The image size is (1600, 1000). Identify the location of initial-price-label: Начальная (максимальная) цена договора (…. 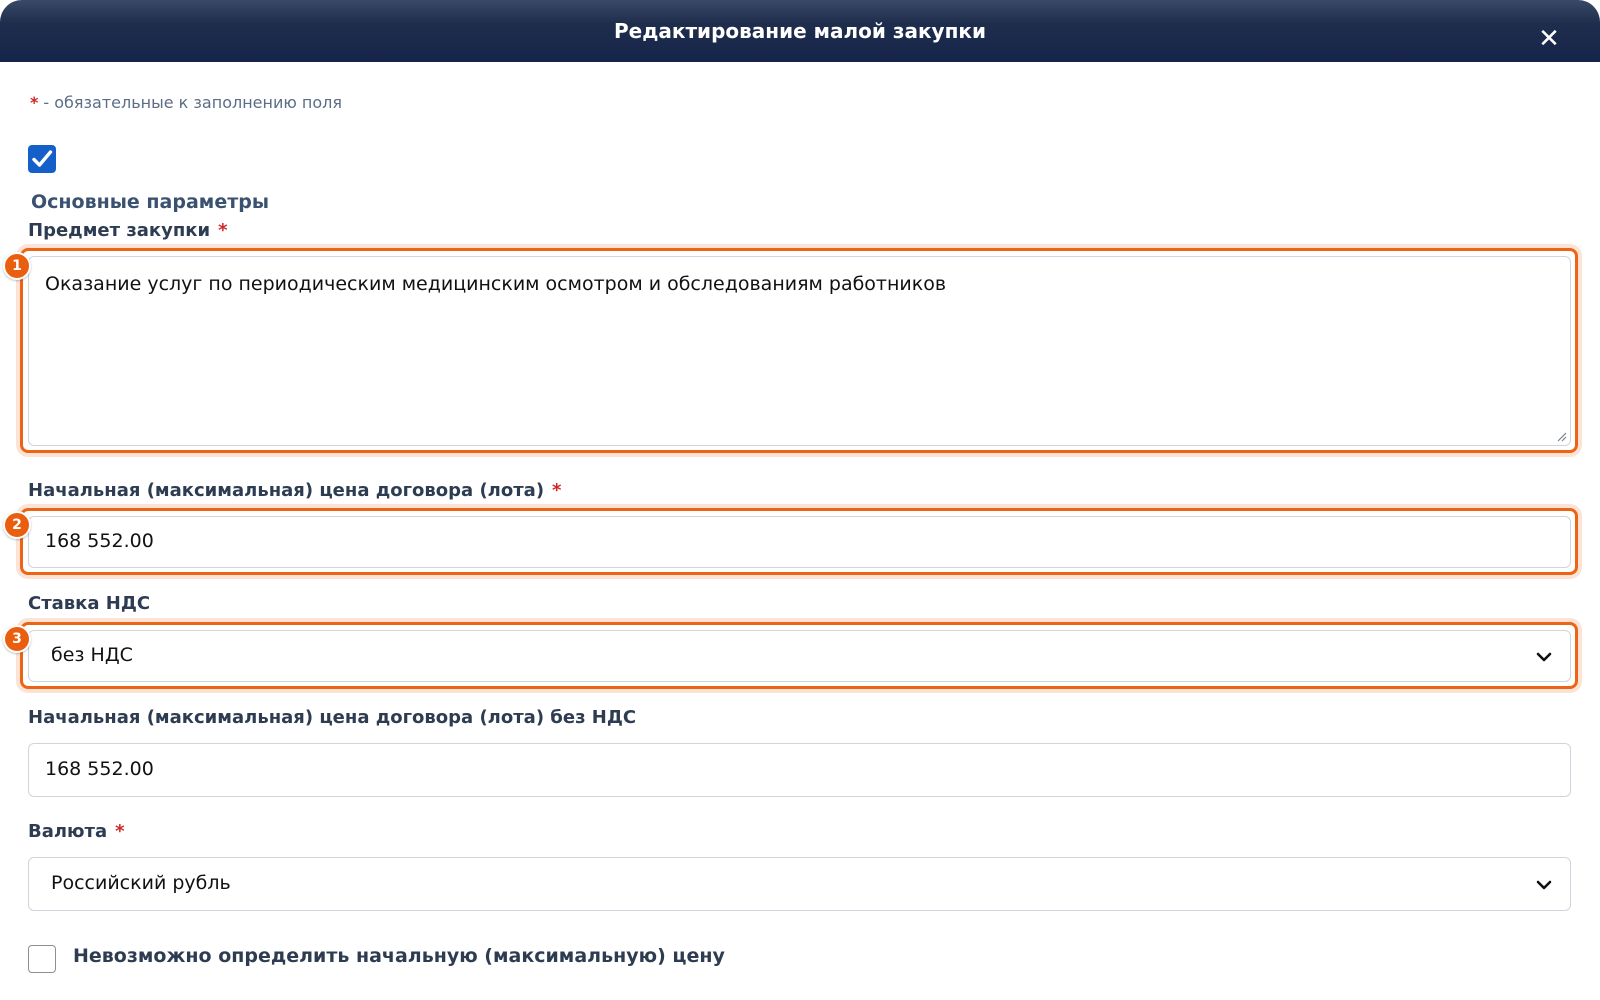
(294, 490).